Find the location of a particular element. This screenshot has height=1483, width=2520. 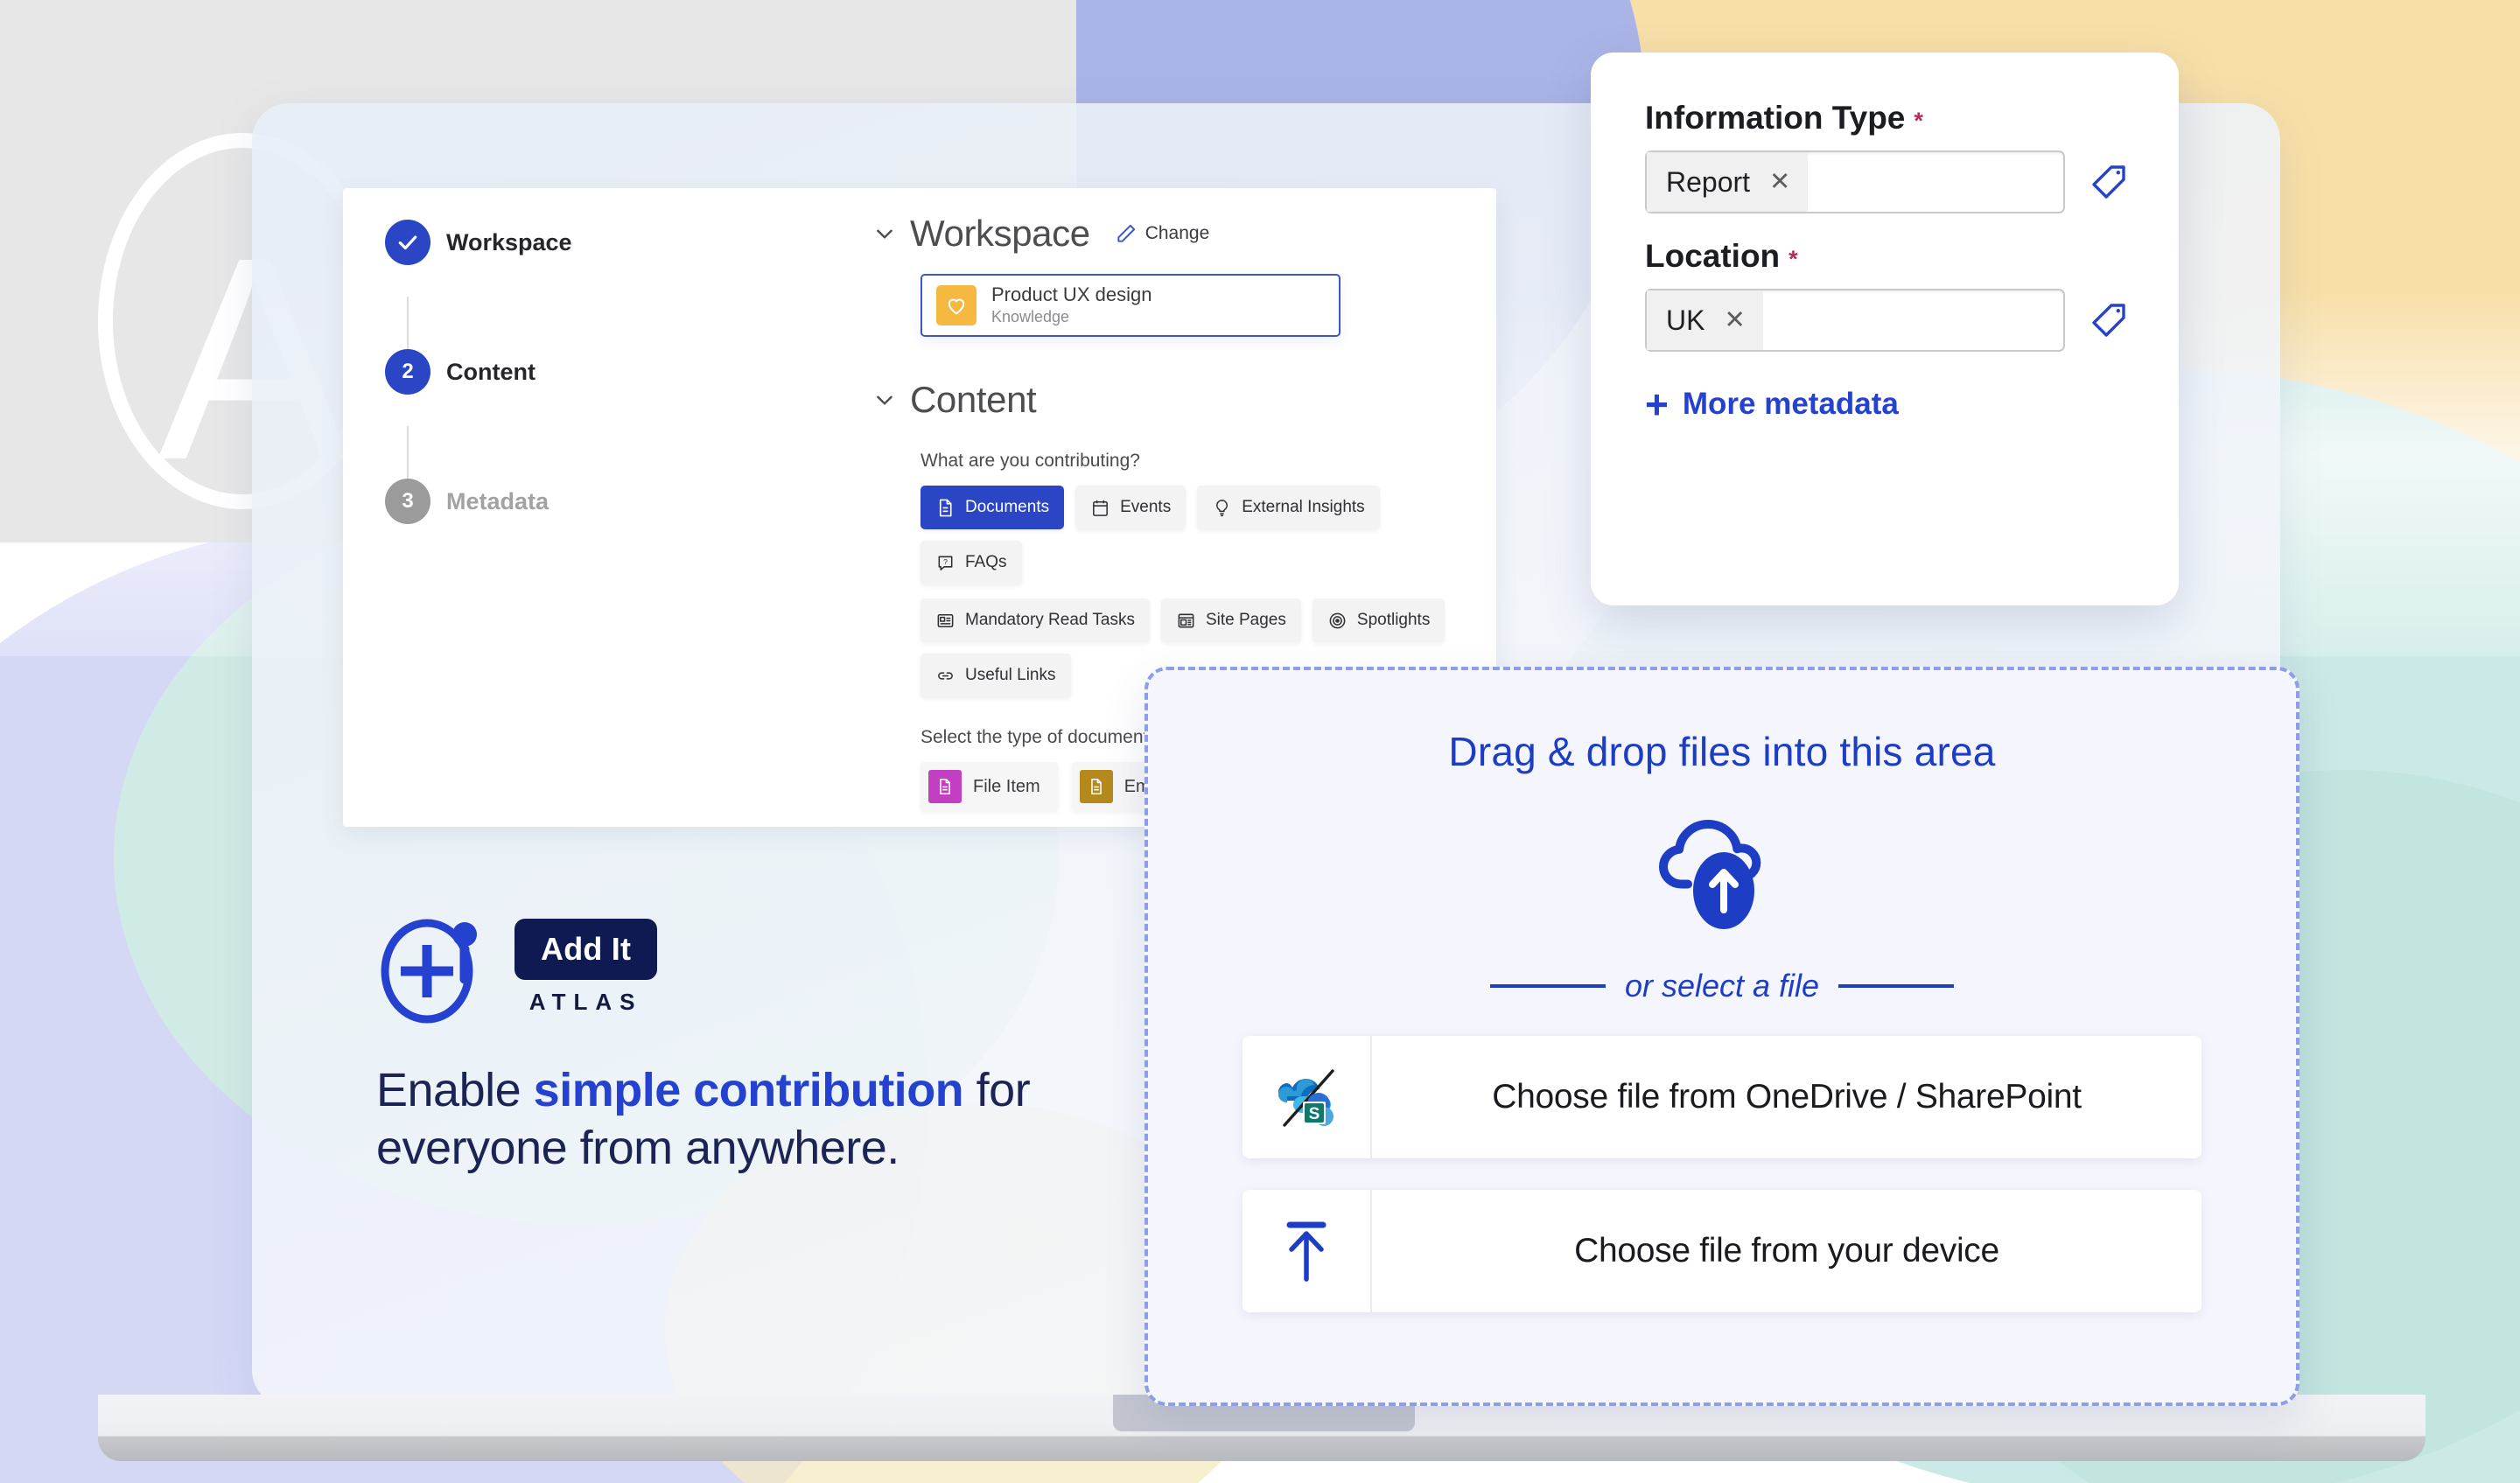

content-type-events: Events is located at coordinates (1130, 507).